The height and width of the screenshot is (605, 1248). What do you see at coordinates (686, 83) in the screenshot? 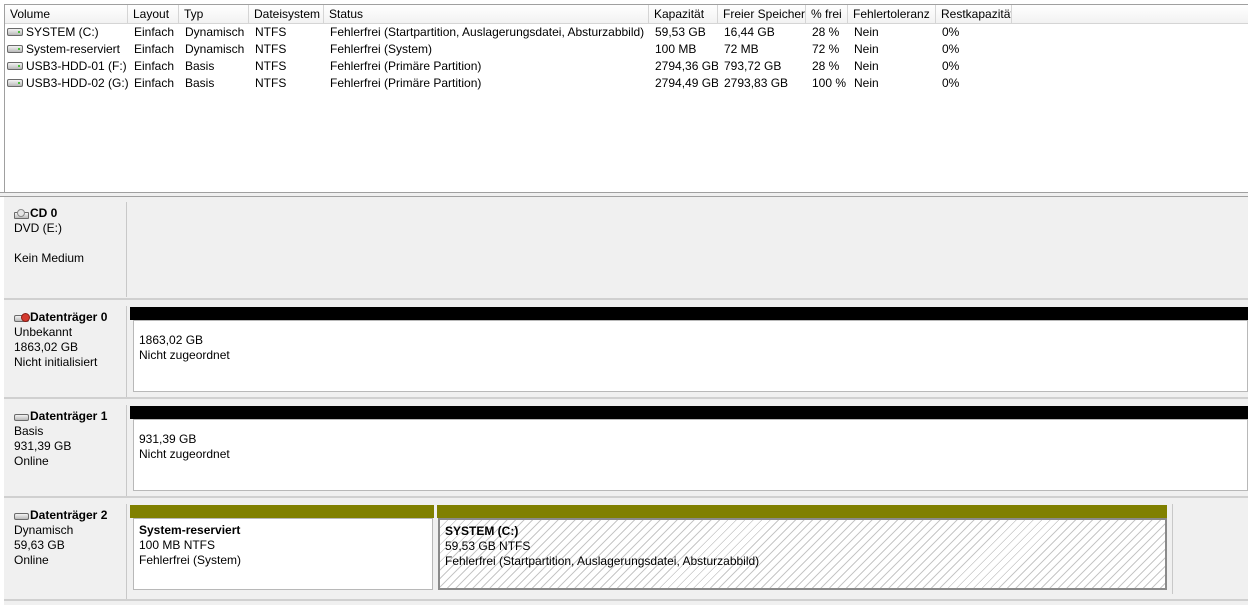
I see `cell-kapazitaet: 2794,49 GB` at bounding box center [686, 83].